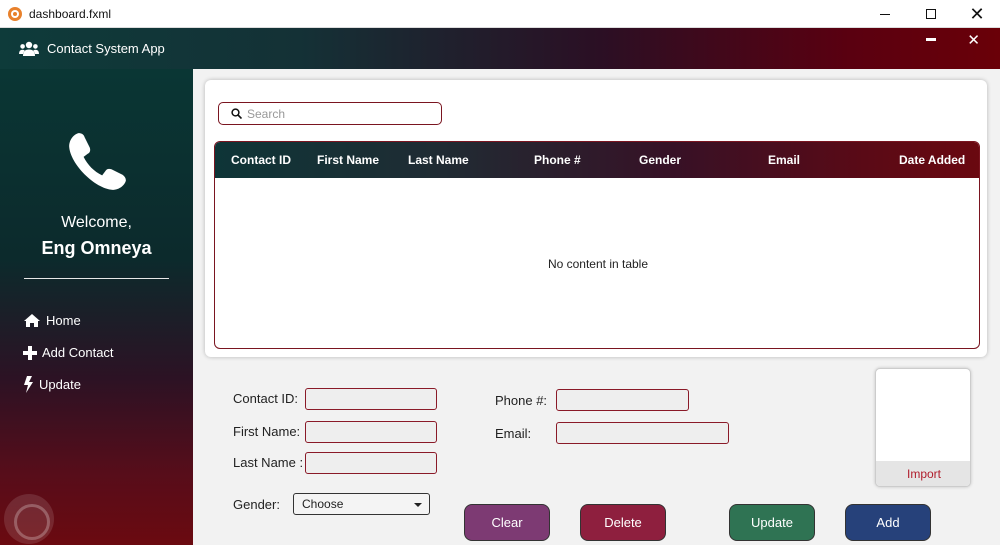 The height and width of the screenshot is (545, 1000). Describe the element at coordinates (888, 522) in the screenshot. I see `add-button: Add` at that location.